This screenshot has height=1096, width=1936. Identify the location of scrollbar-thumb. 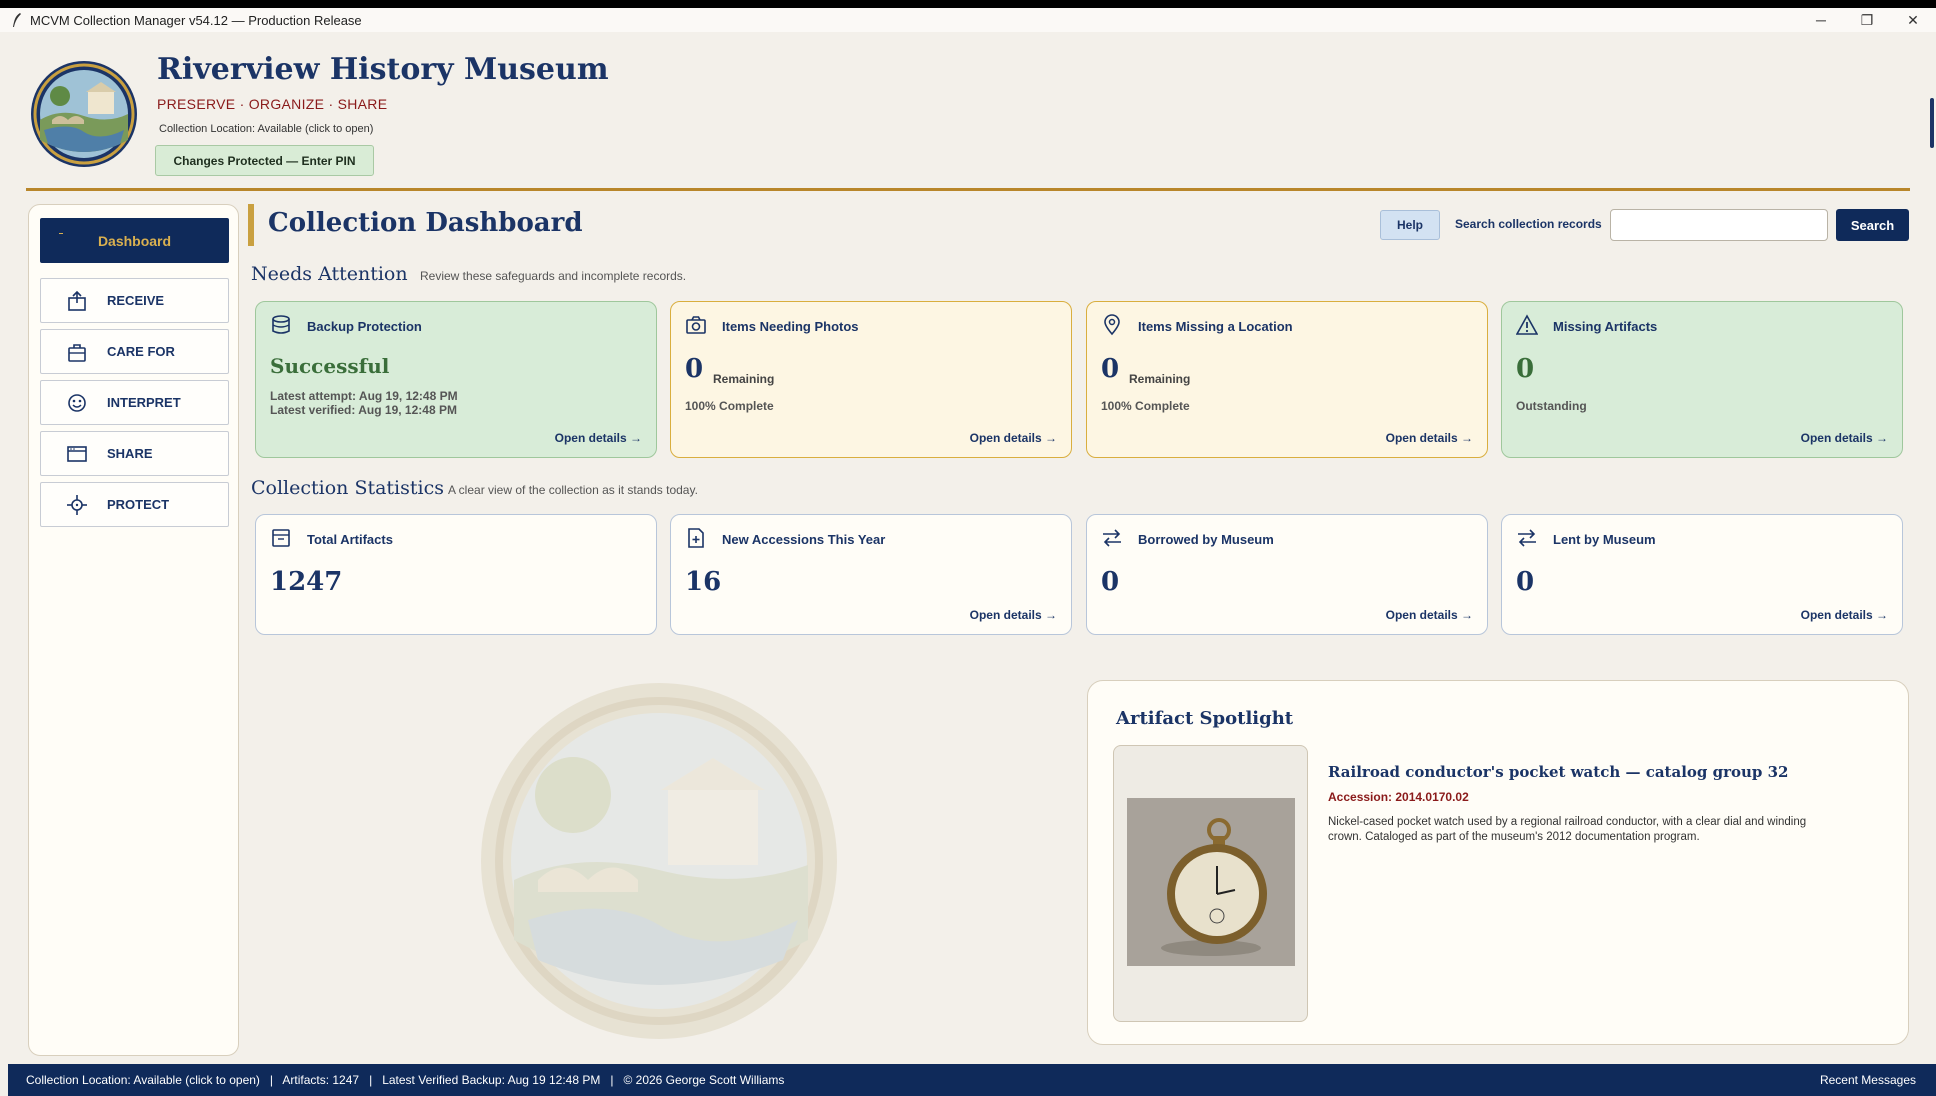
(1932, 123).